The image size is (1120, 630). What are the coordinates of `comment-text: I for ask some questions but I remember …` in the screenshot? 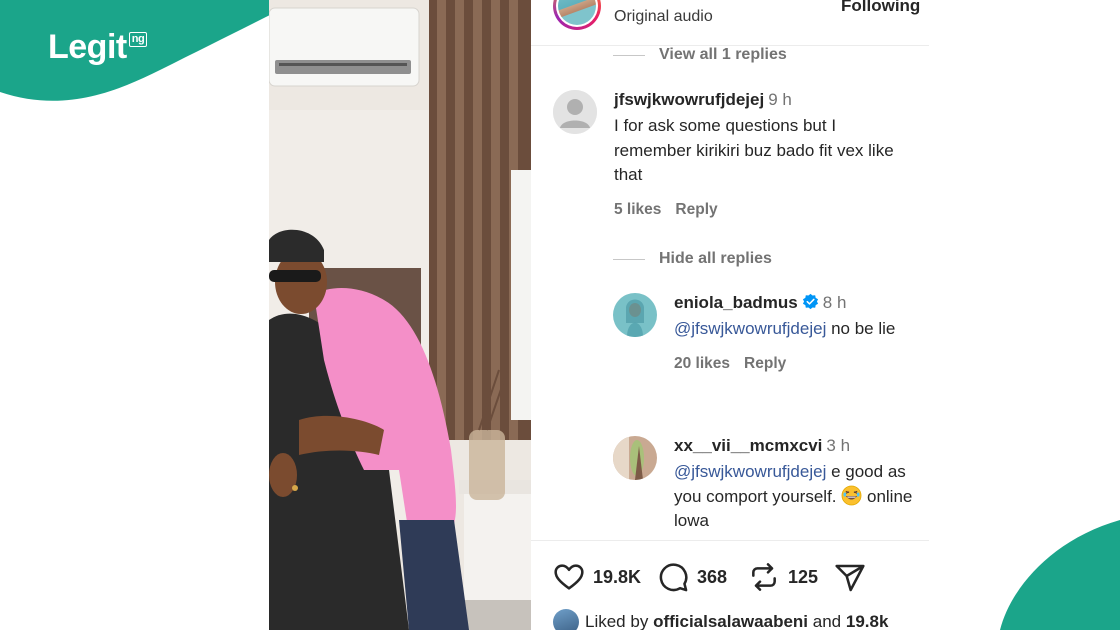 It's located at (754, 150).